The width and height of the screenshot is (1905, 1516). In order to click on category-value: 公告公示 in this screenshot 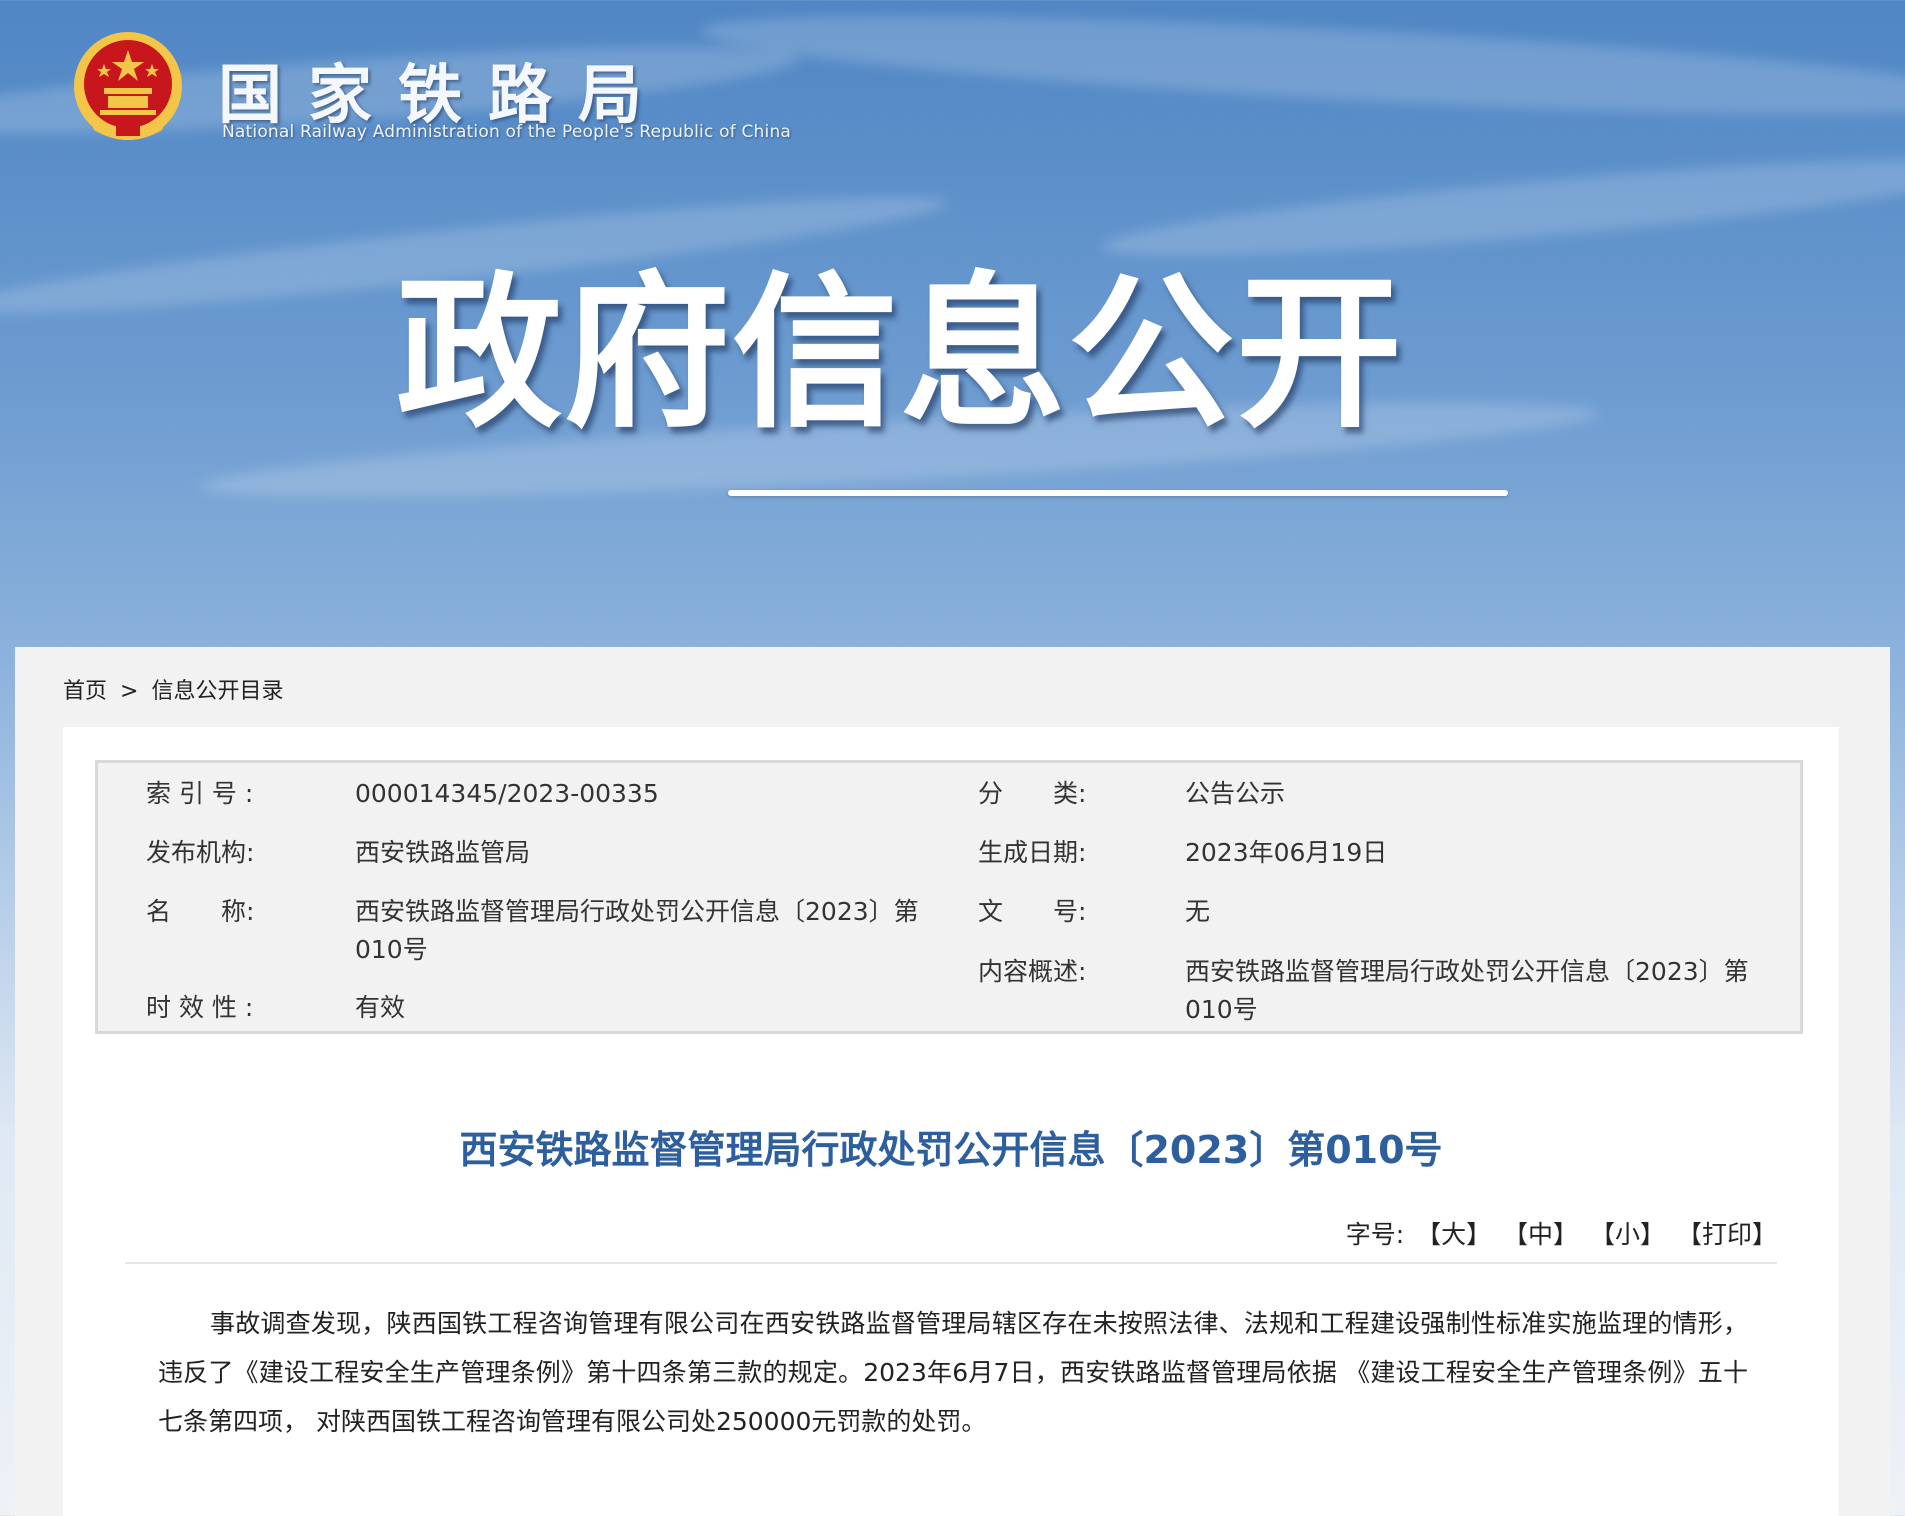, I will do `click(1235, 793)`.